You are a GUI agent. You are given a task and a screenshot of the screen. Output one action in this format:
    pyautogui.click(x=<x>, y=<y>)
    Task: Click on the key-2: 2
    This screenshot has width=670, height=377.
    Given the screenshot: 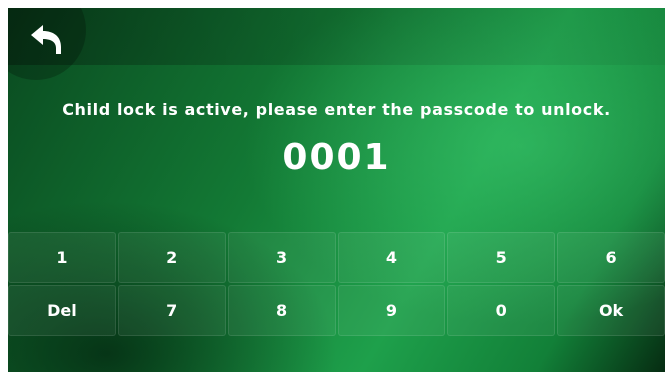 What is the action you would take?
    pyautogui.click(x=171, y=257)
    